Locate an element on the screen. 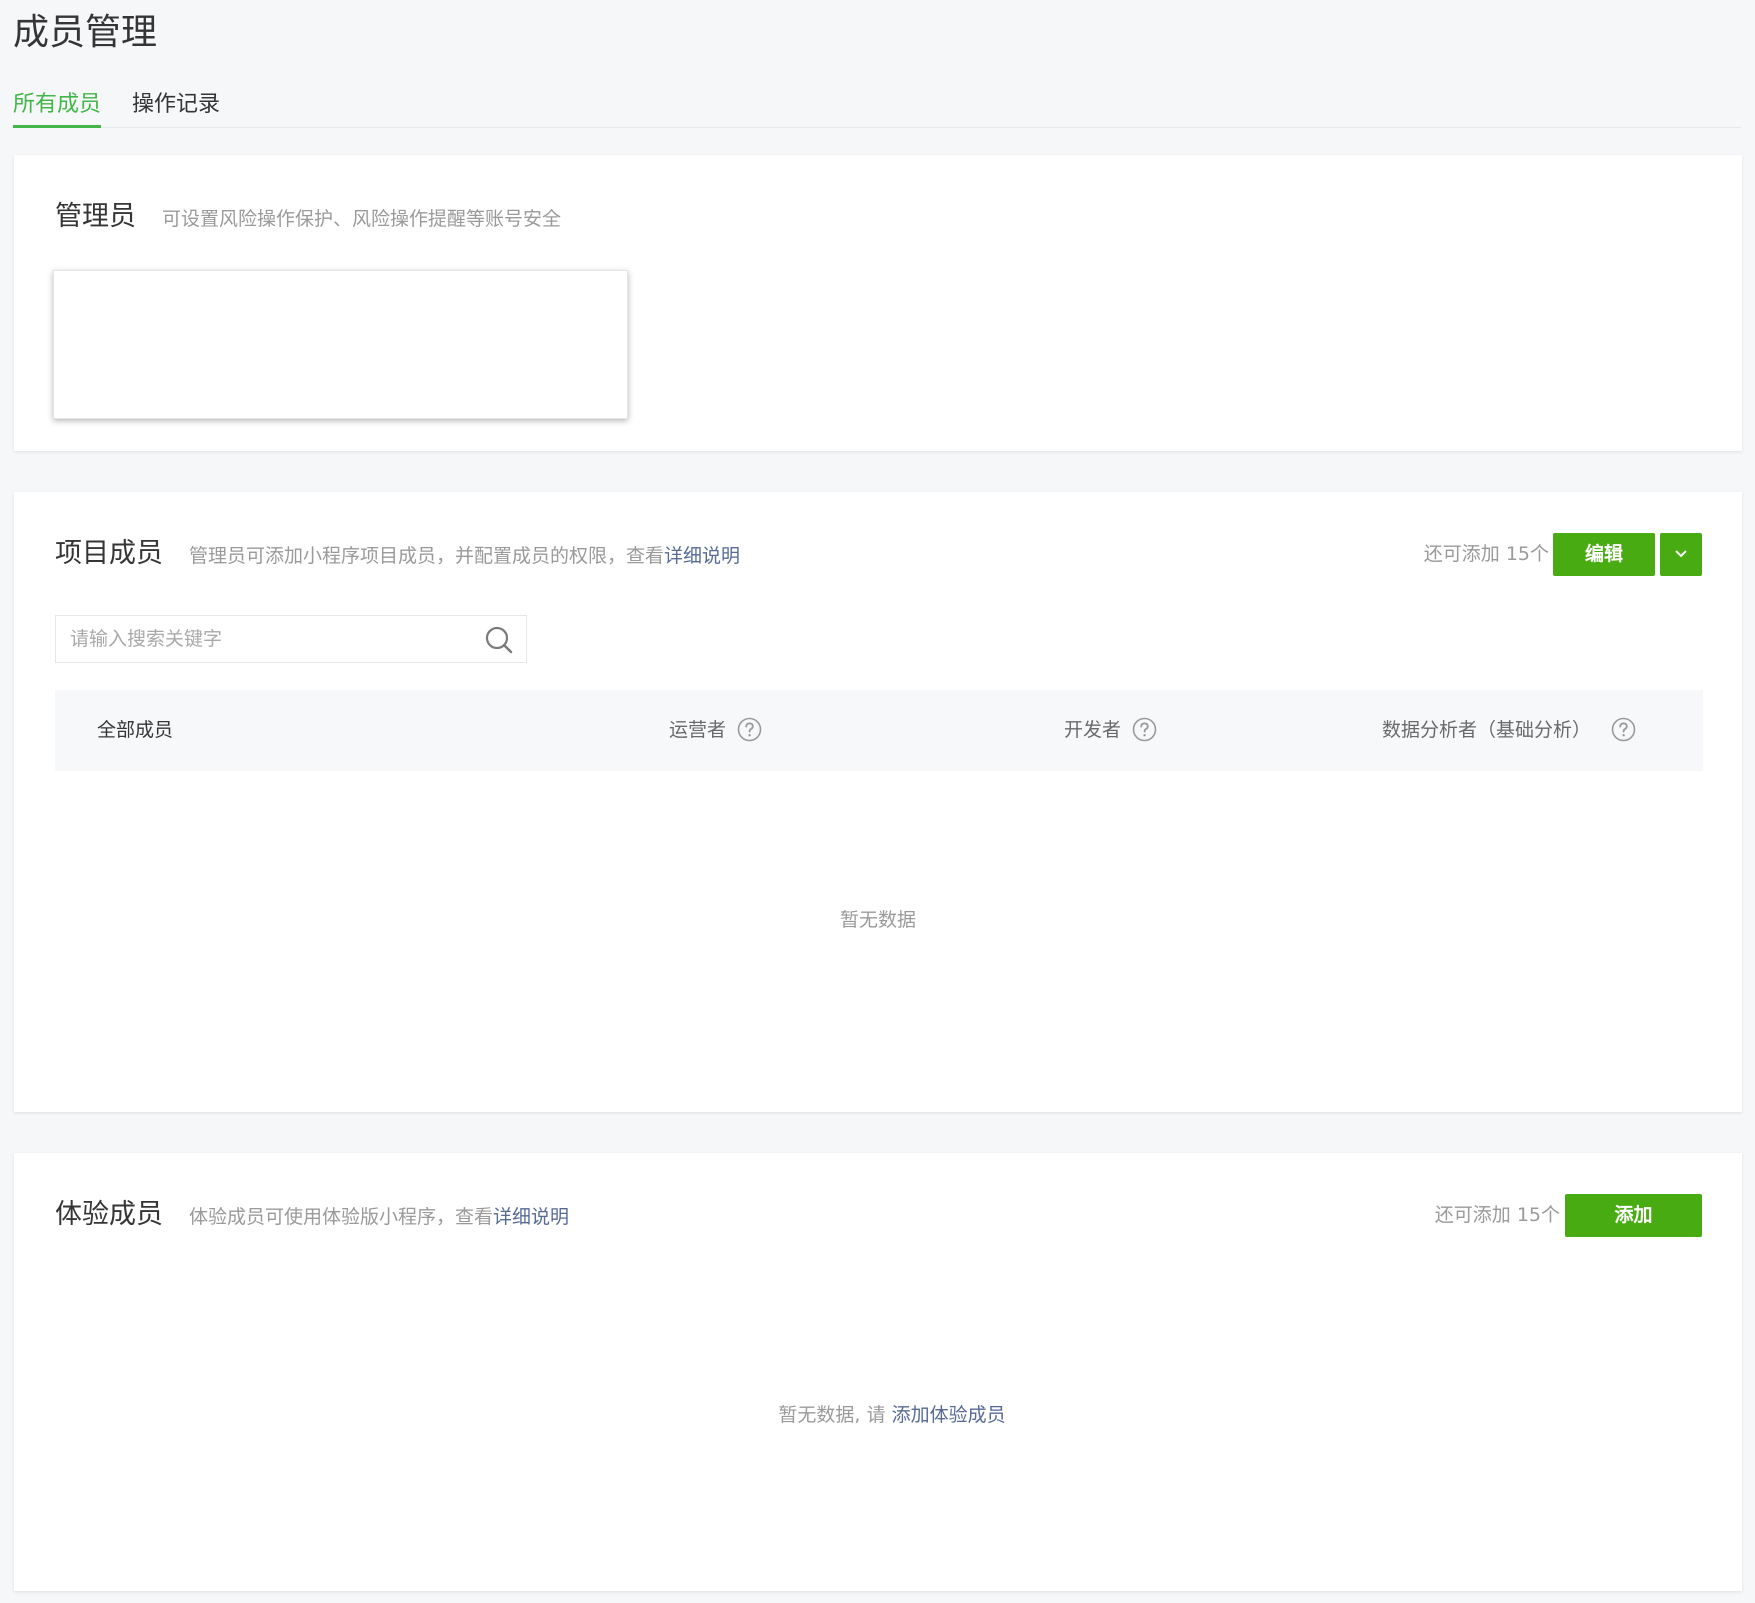 This screenshot has width=1755, height=1603. add-trial-member-button: 添加 is located at coordinates (1633, 1215).